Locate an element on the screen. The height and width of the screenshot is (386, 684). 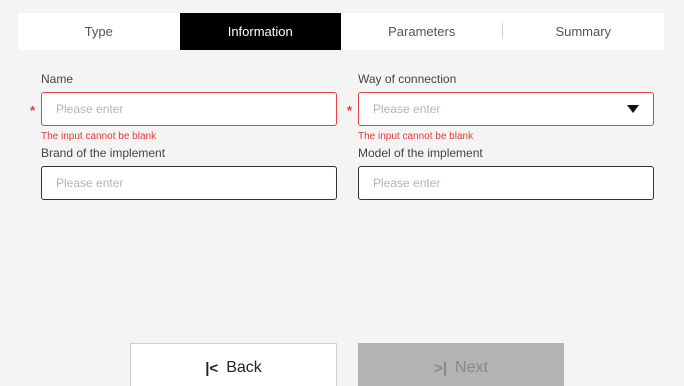
model-input is located at coordinates (513, 183).